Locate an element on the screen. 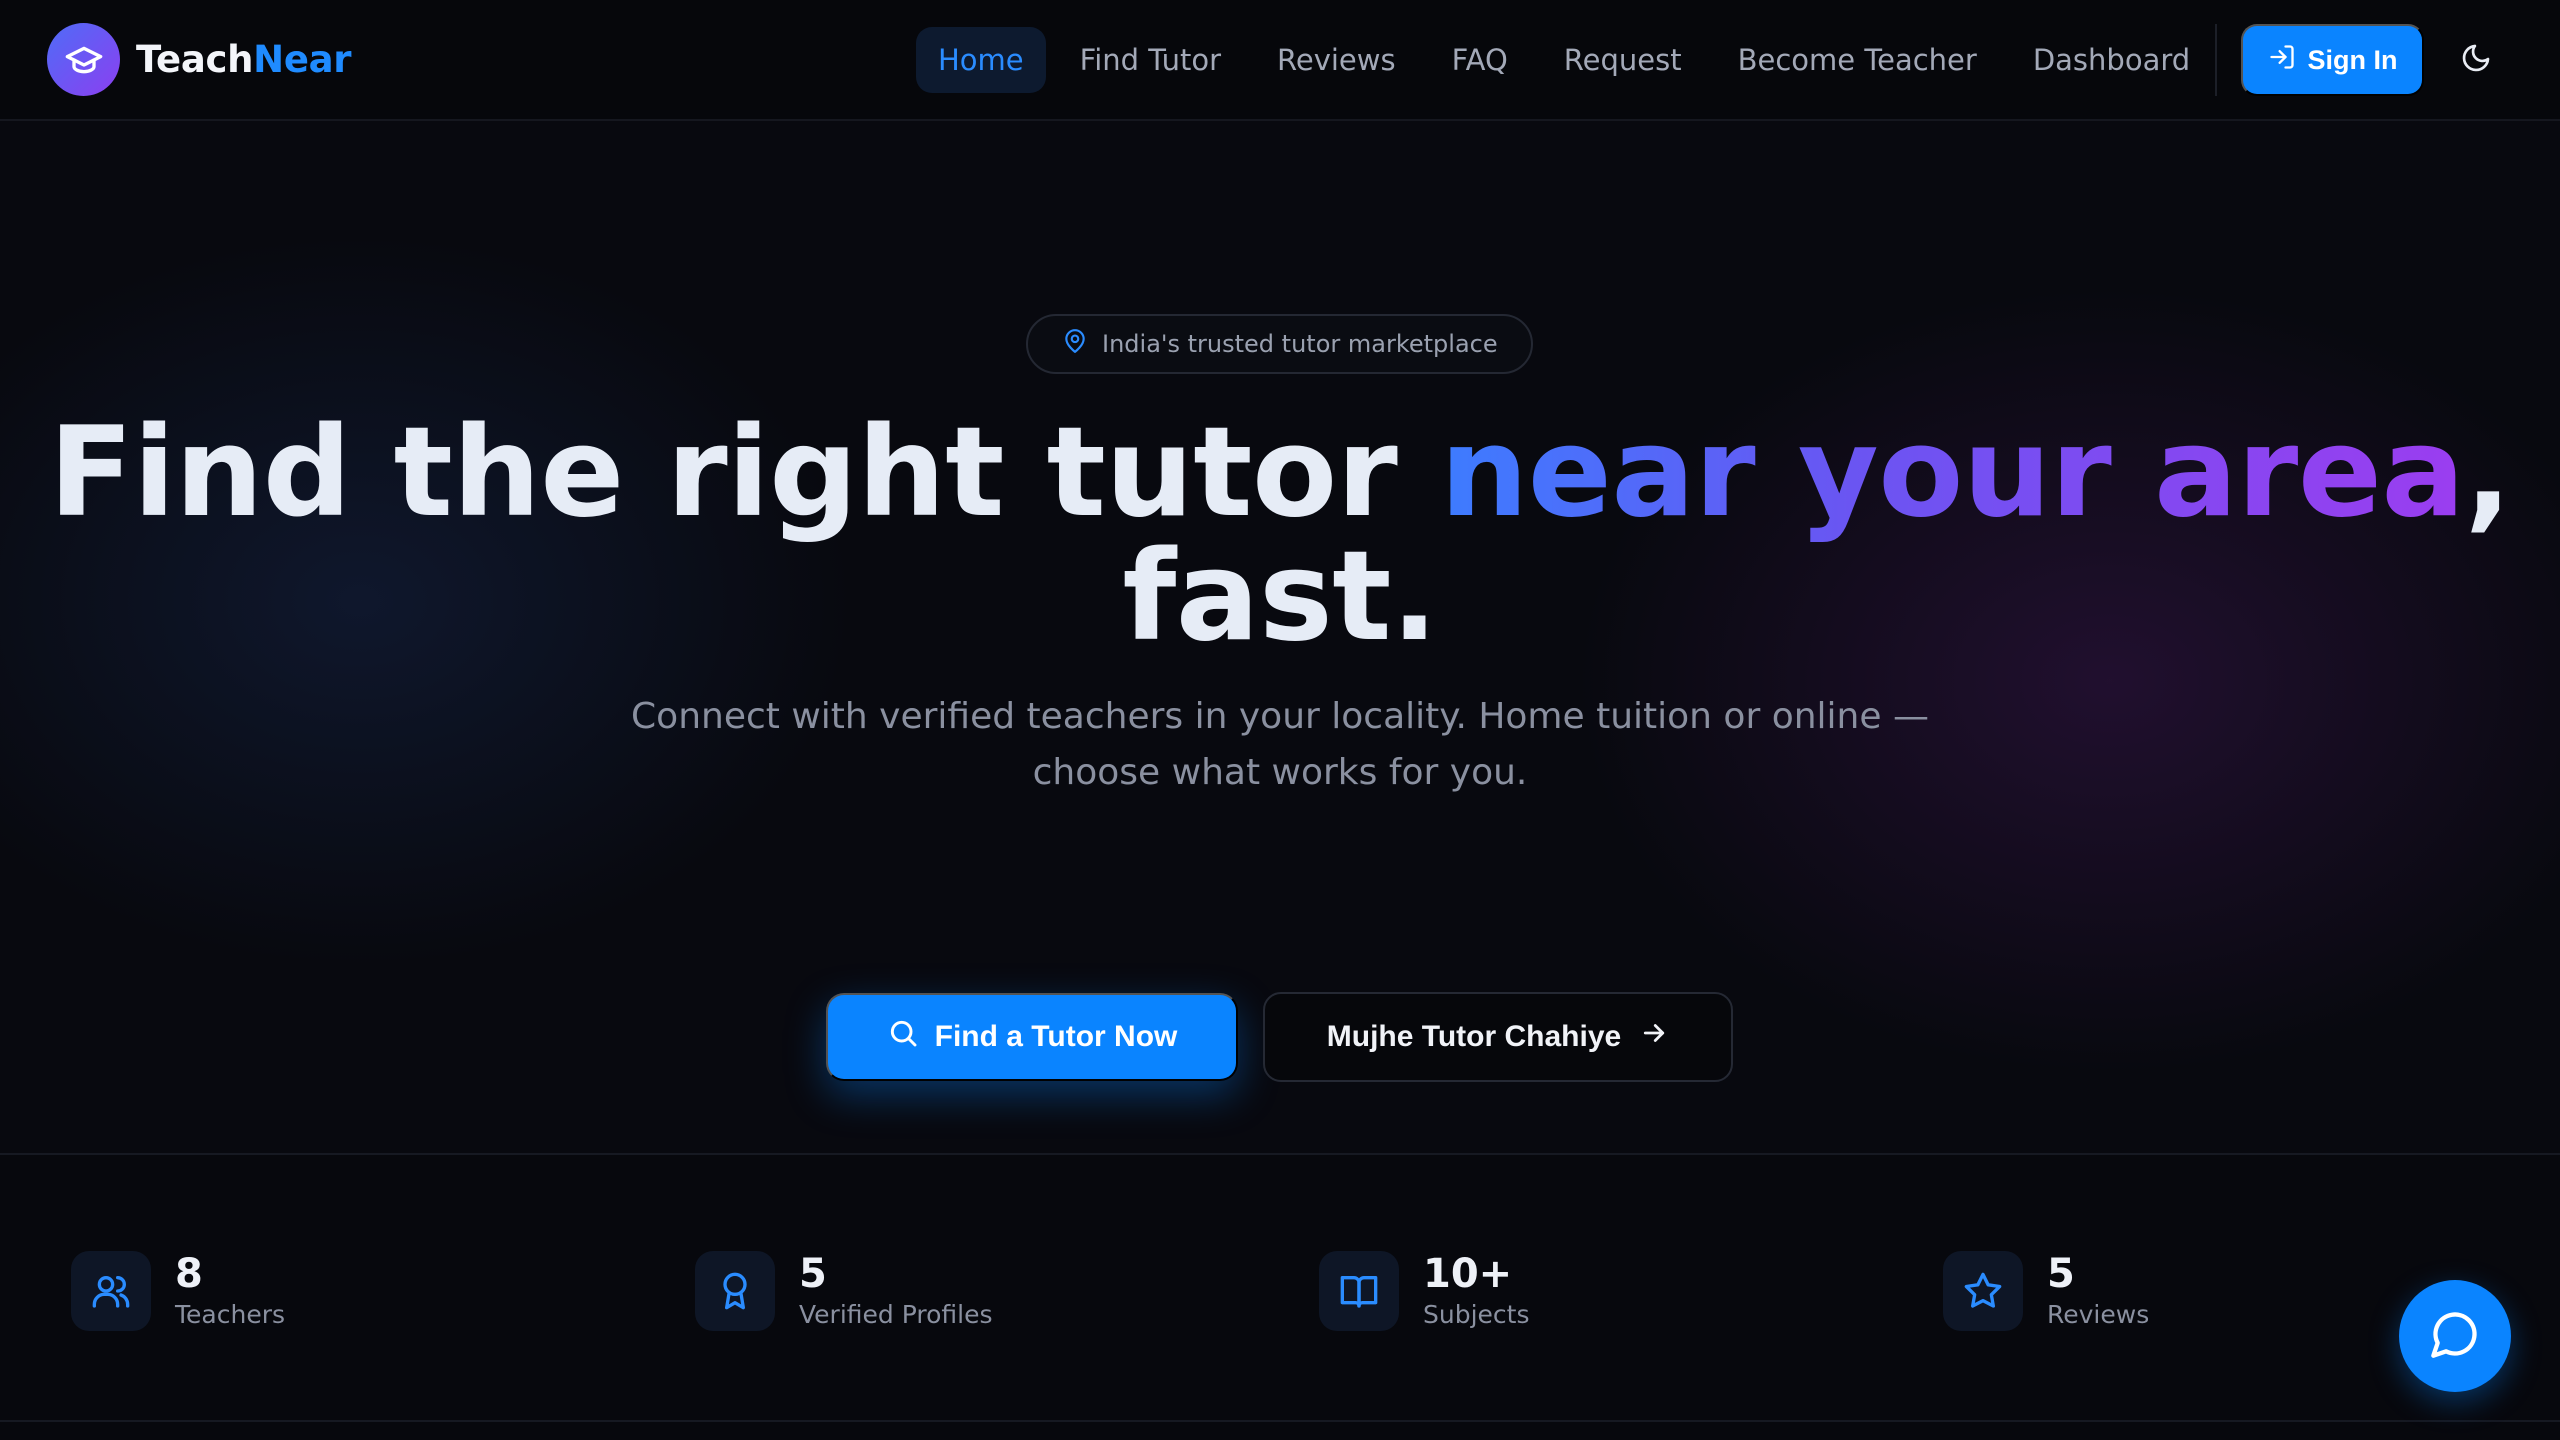  message-circle-icon is located at coordinates (2455, 1336).